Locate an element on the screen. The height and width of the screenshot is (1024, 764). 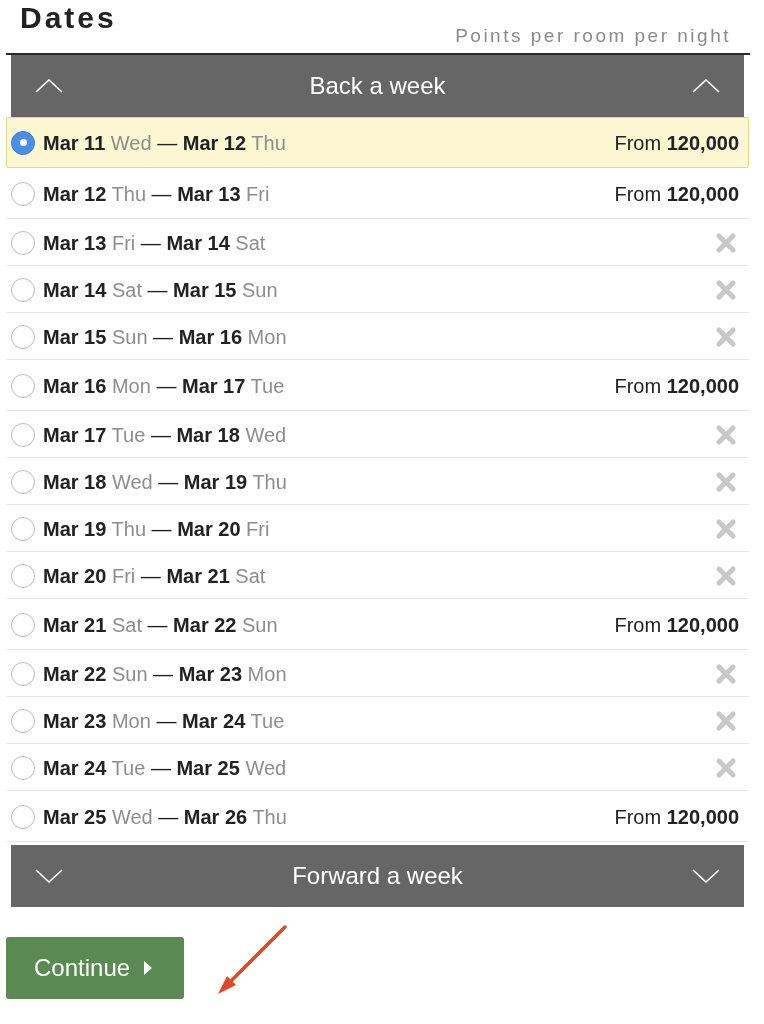
page-title: Dates is located at coordinates (68, 18).